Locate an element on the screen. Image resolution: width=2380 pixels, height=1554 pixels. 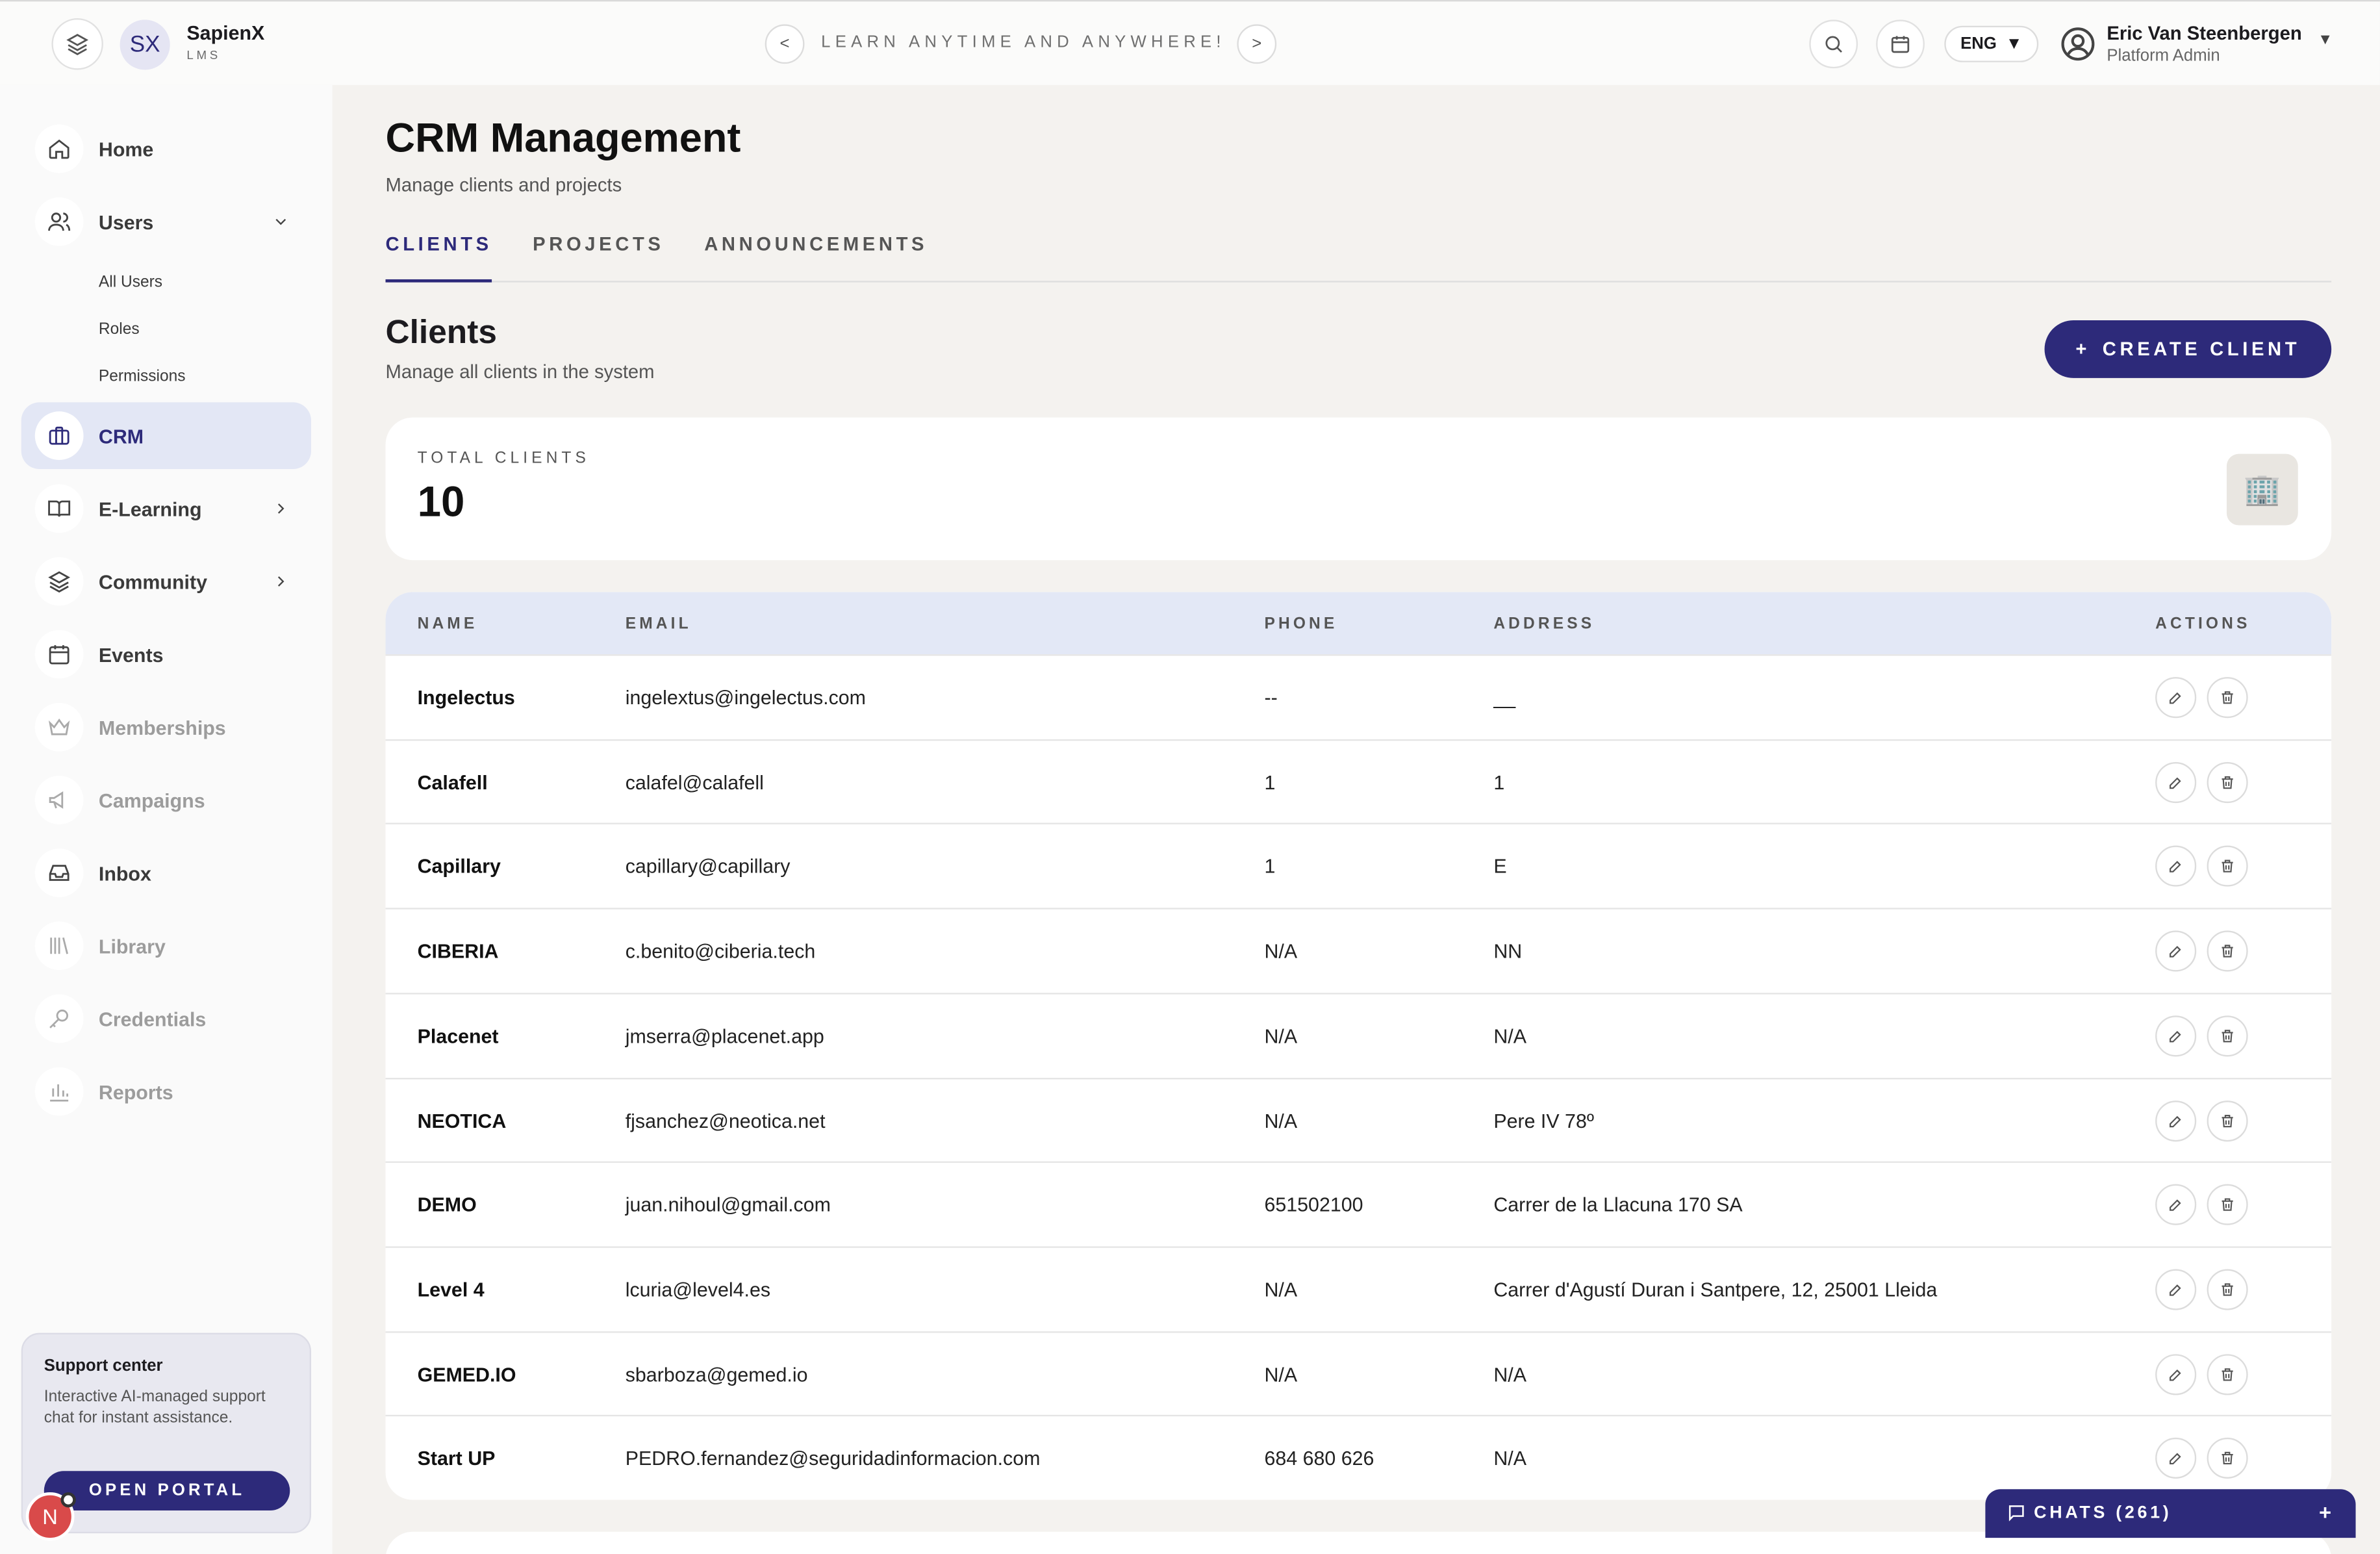
sidebar-item-memberships: Memberships is located at coordinates (166, 727).